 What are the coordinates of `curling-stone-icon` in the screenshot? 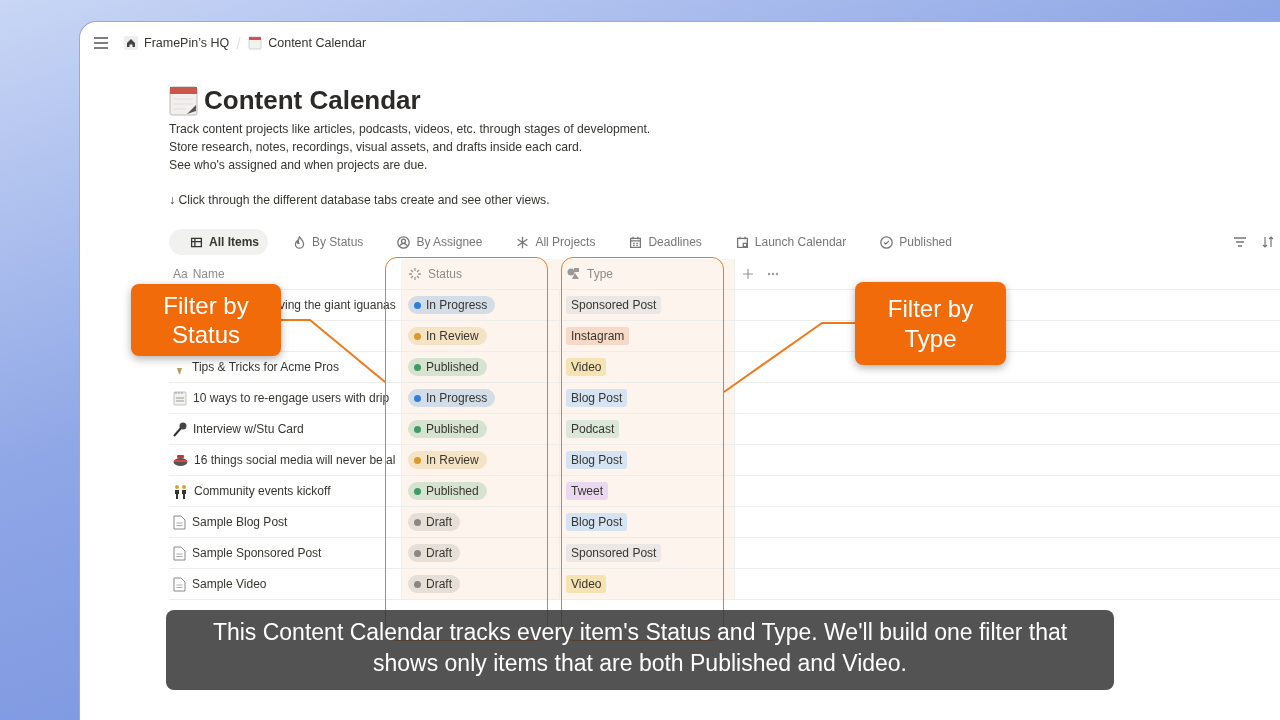 It's located at (180, 460).